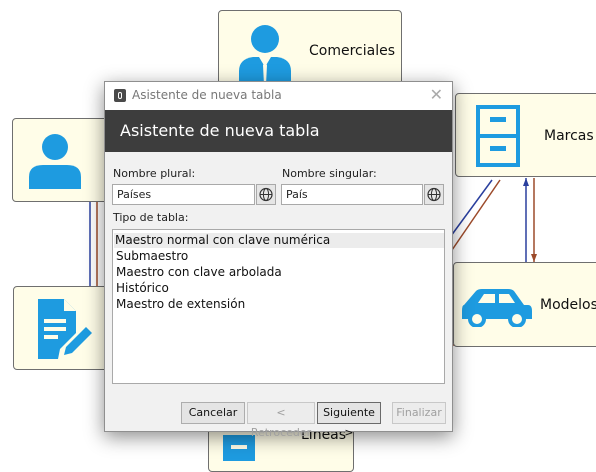  I want to click on node-label-marcas: Marcas, so click(569, 136).